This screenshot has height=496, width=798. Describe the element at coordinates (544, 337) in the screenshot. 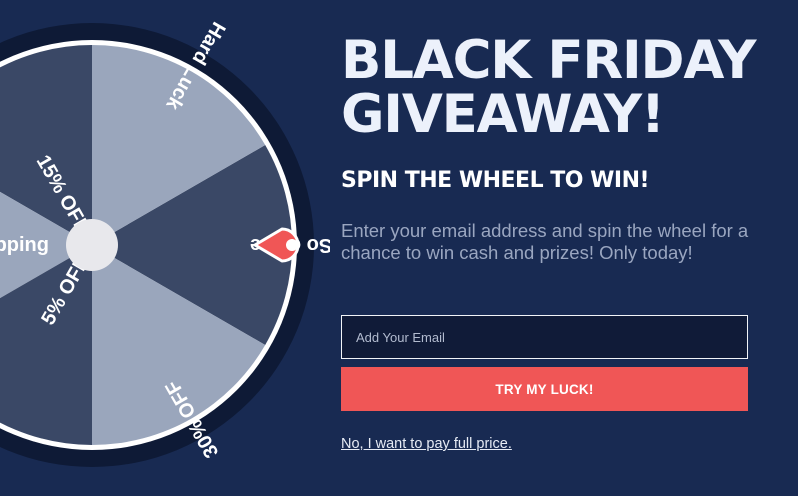

I see `email-field` at that location.